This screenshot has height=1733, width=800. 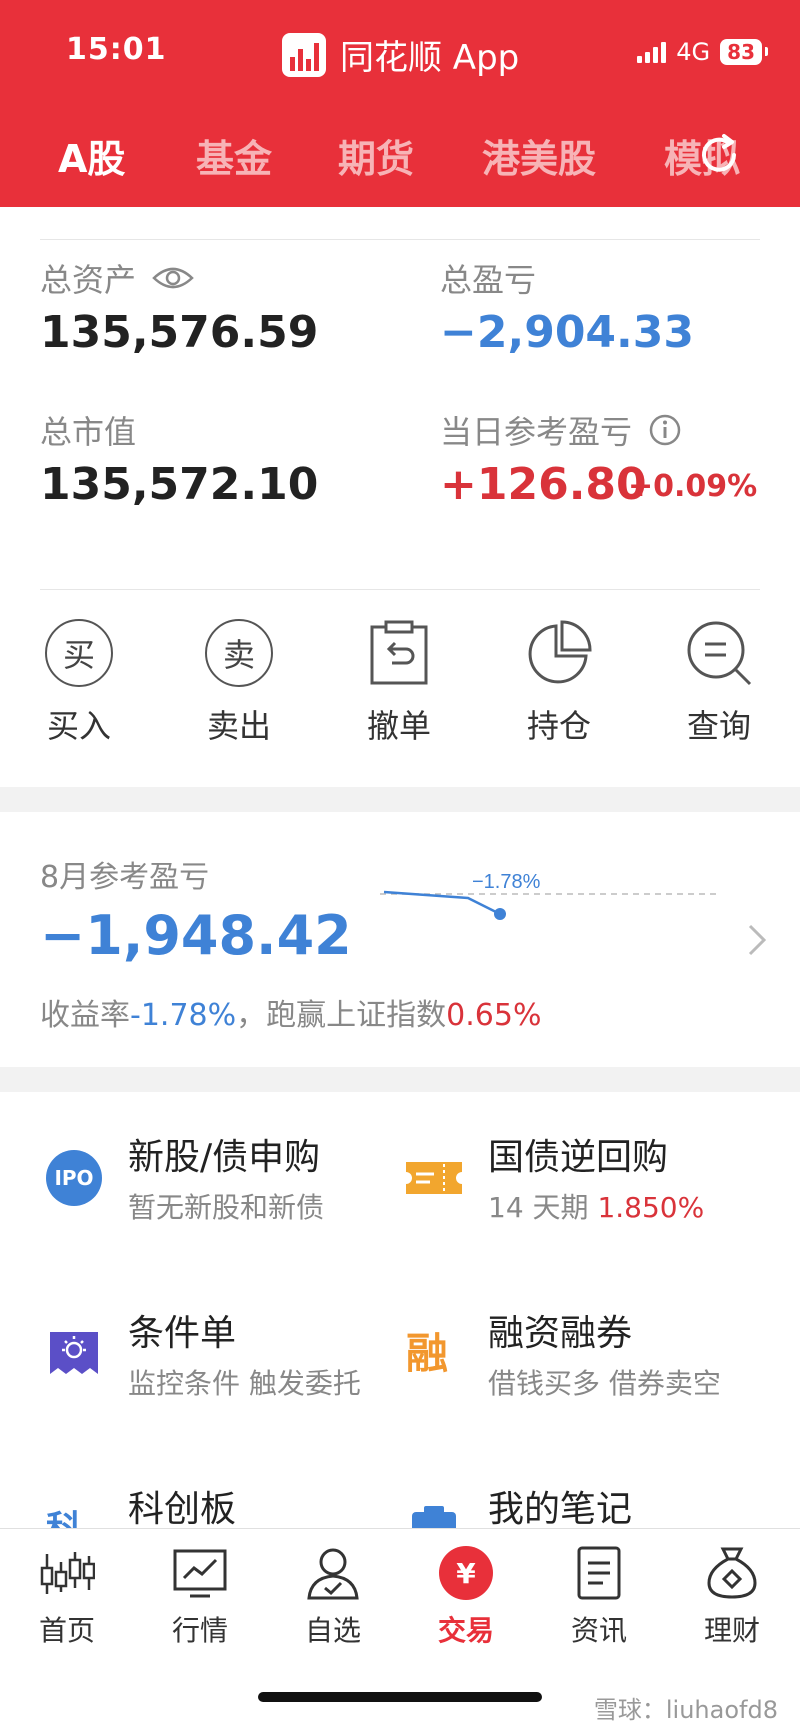 I want to click on service-subtitle: 借钱买多 借券卖空, so click(x=604, y=1383).